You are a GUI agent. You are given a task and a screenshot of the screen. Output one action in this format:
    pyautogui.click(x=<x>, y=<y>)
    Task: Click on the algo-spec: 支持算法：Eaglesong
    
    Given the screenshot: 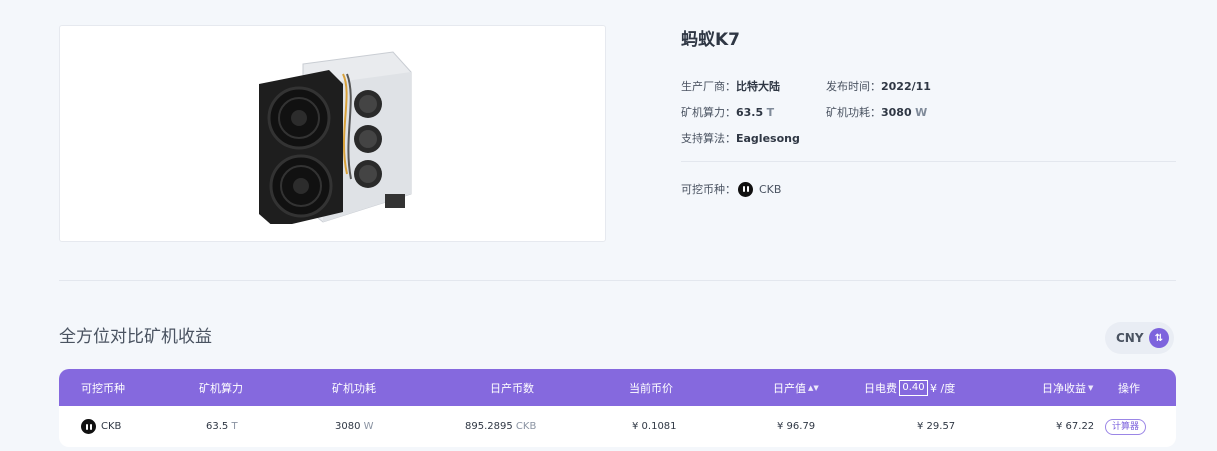 What is the action you would take?
    pyautogui.click(x=781, y=138)
    